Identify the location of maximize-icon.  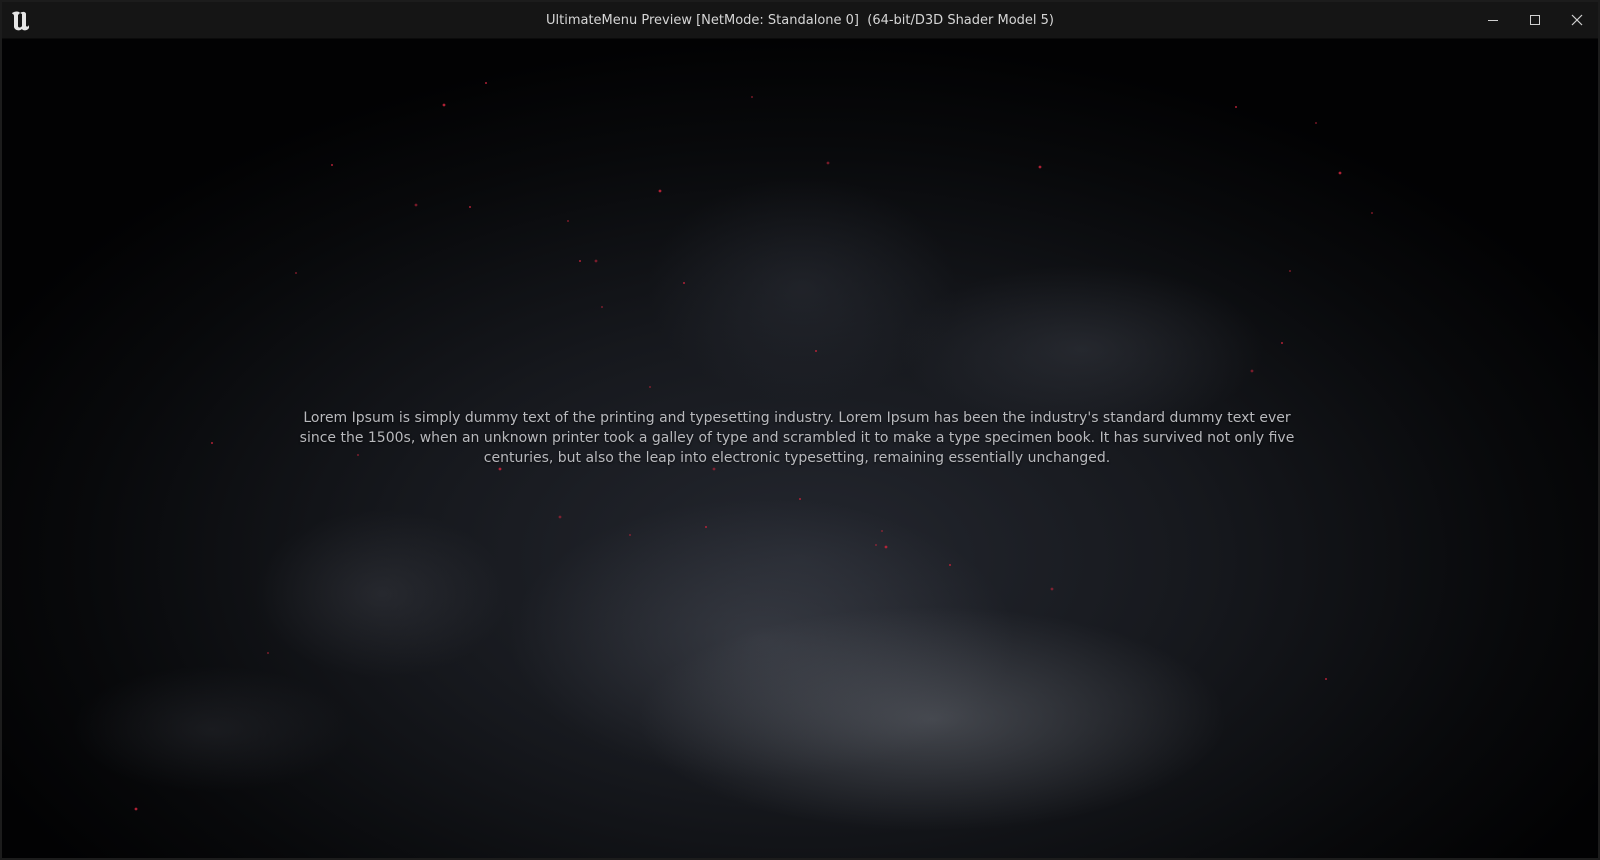
(1535, 20).